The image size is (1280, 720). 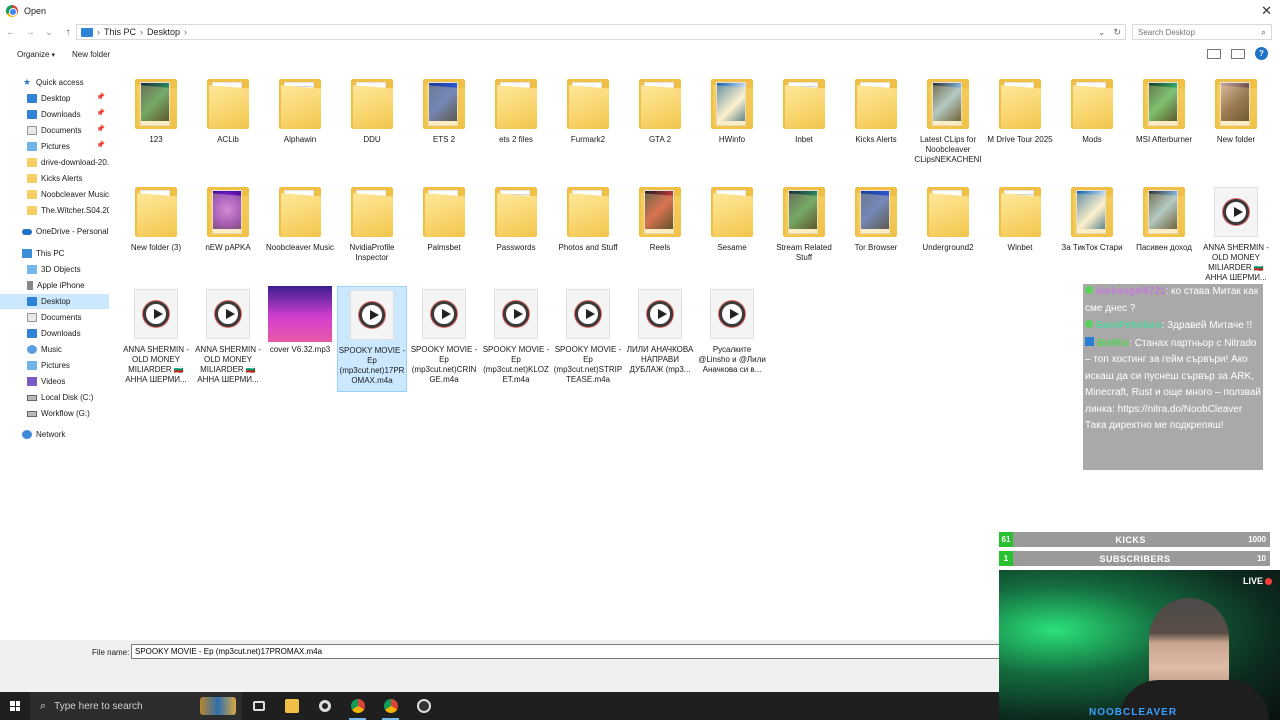 I want to click on taskbar-search: ⌕ Type here to search, so click(x=136, y=706).